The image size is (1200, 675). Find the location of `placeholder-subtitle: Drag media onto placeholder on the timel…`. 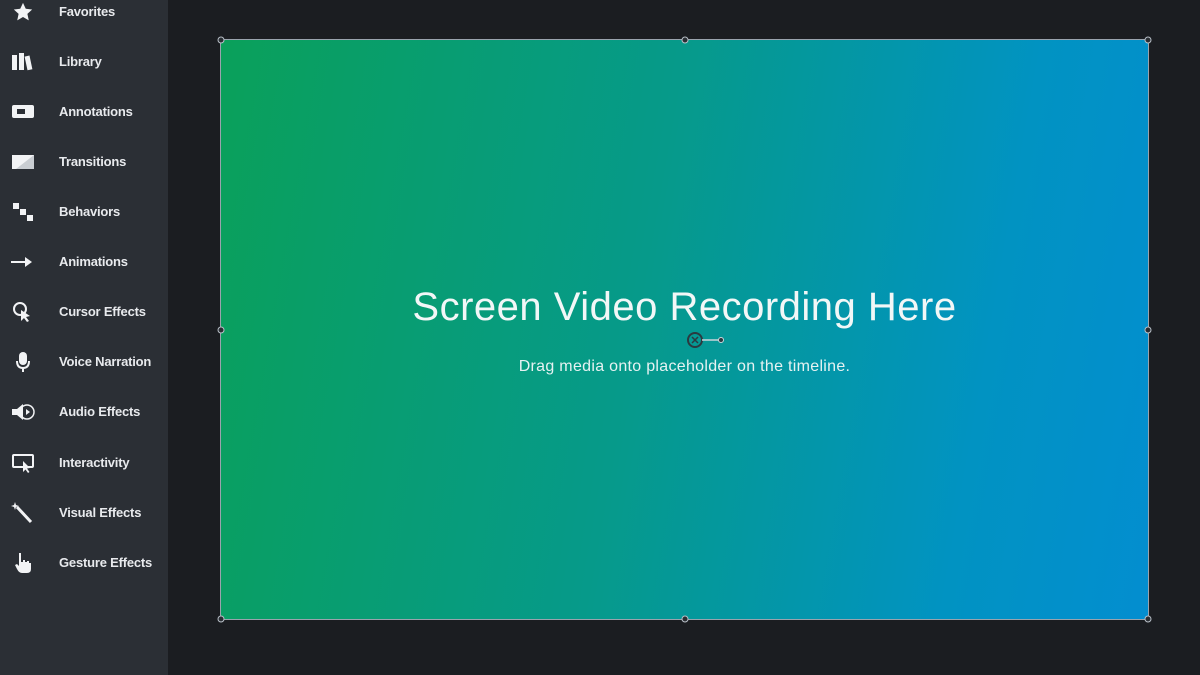

placeholder-subtitle: Drag media onto placeholder on the timel… is located at coordinates (684, 366).